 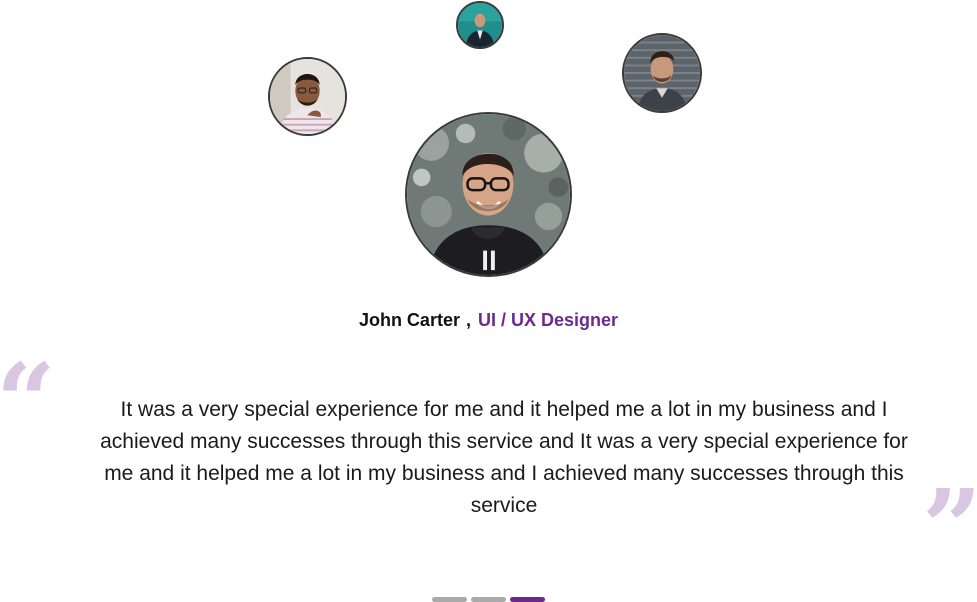 I want to click on avatar-right, so click(x=662, y=73).